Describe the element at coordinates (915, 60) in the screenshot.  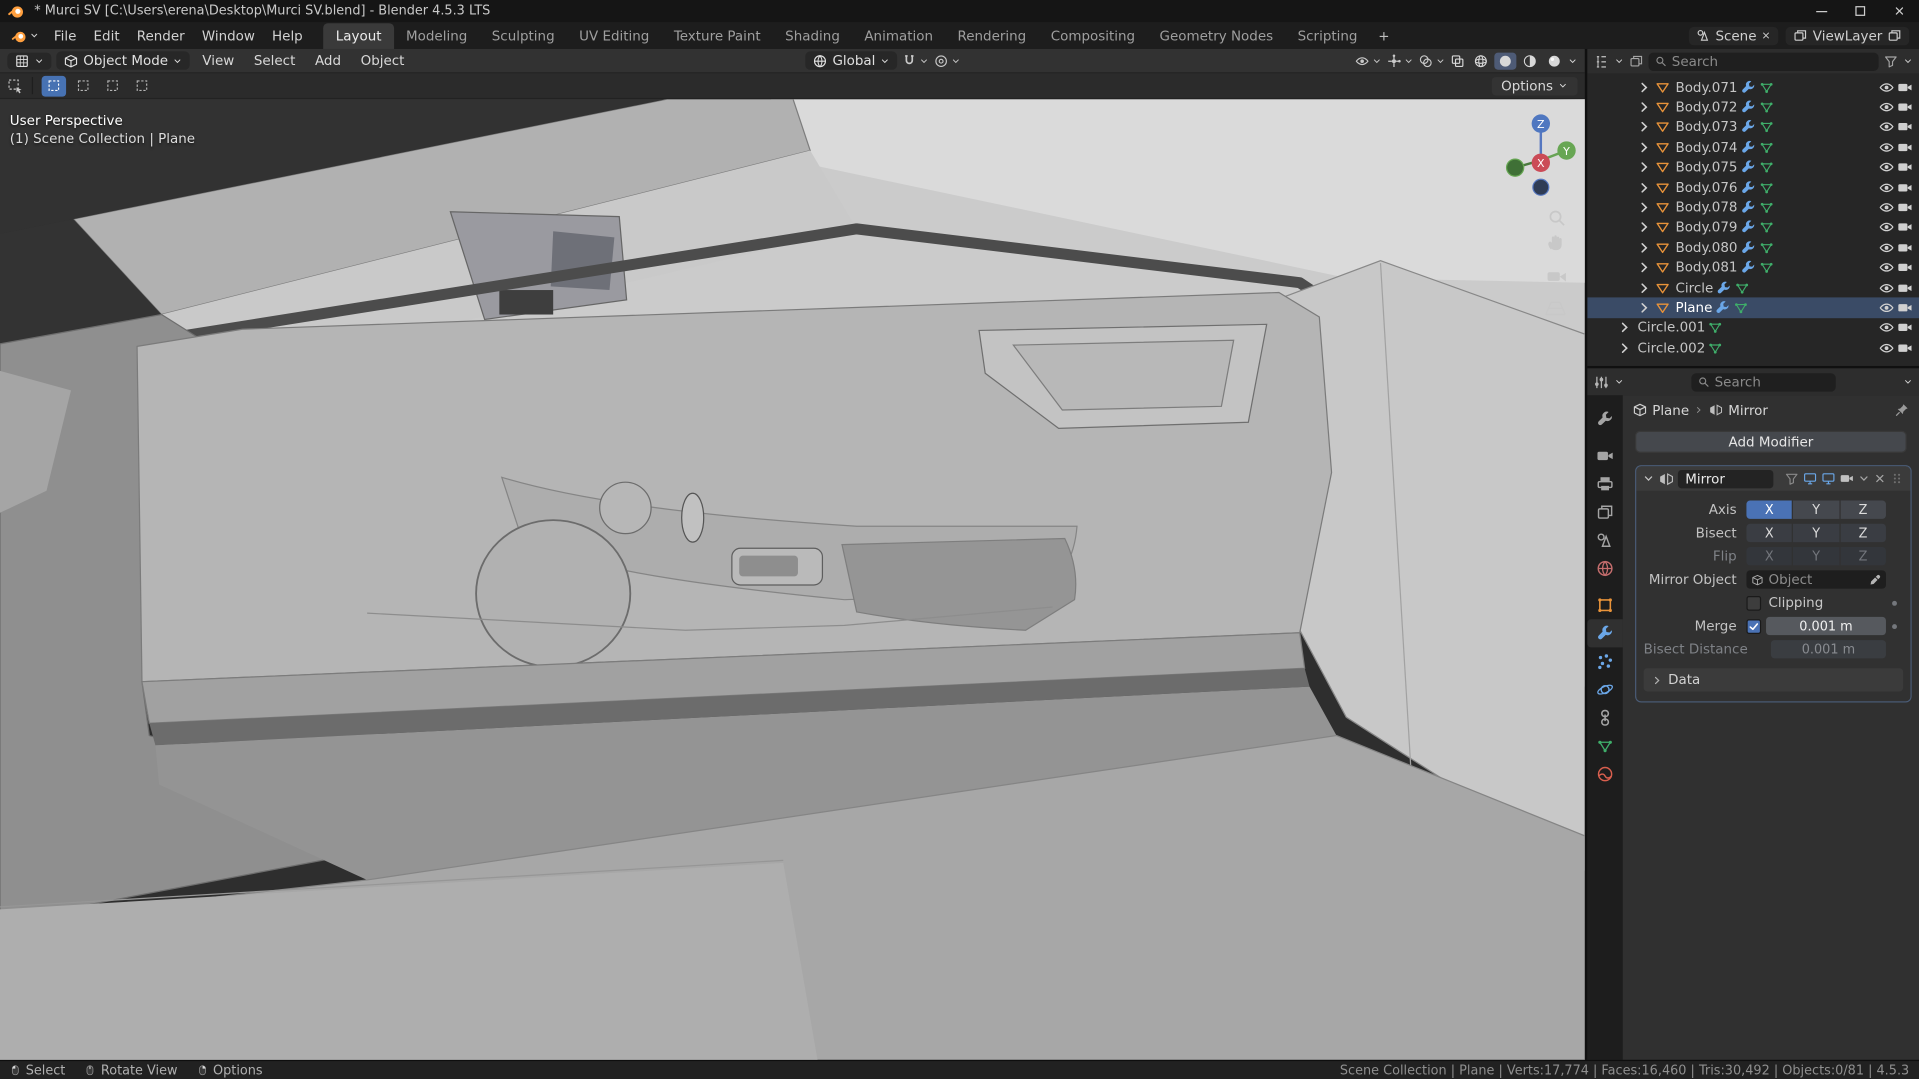
I see `snapping-toggle` at that location.